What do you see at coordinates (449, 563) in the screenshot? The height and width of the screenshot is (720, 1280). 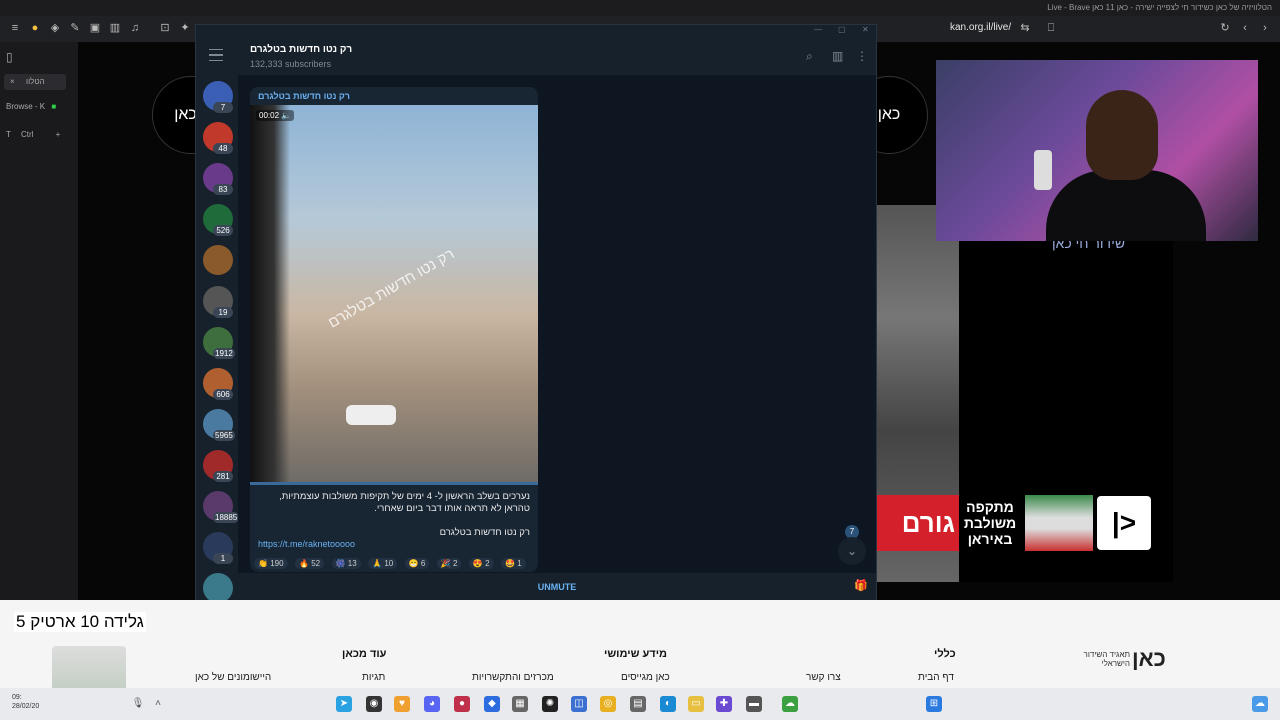 I see `reaction-chip: 🎉 2` at bounding box center [449, 563].